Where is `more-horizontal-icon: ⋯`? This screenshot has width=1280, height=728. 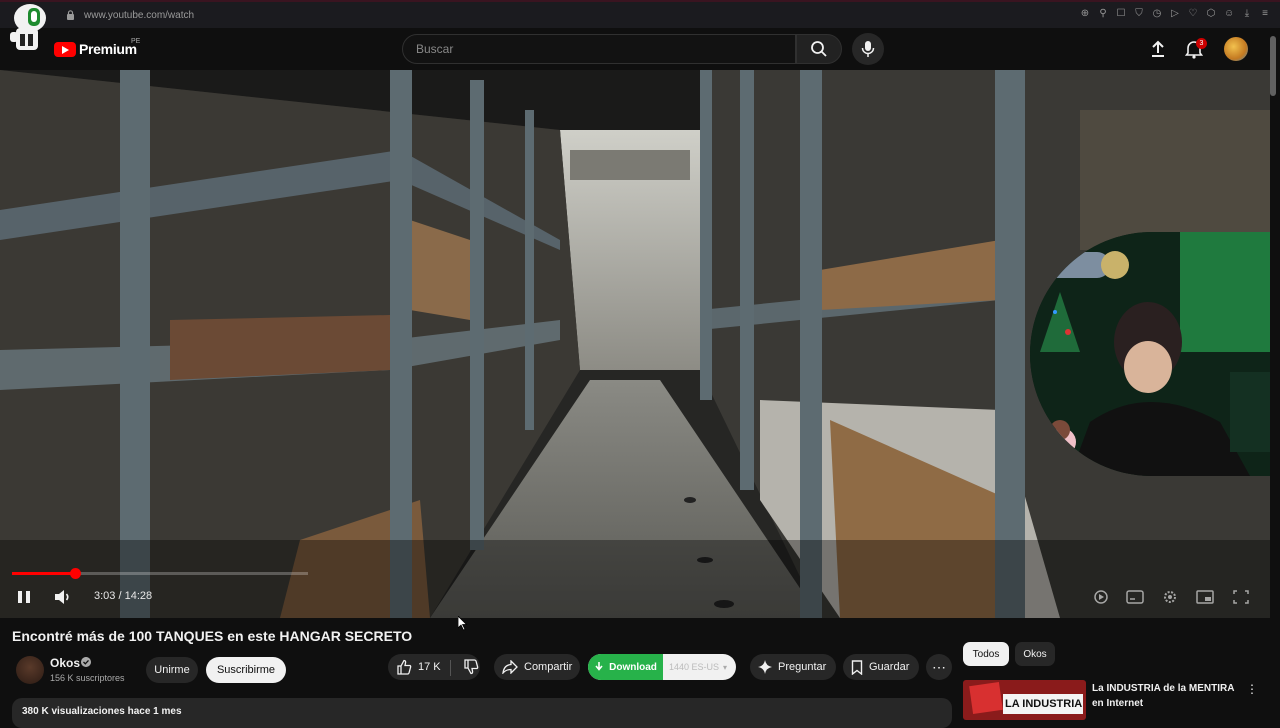
more-horizontal-icon: ⋯ is located at coordinates (939, 666).